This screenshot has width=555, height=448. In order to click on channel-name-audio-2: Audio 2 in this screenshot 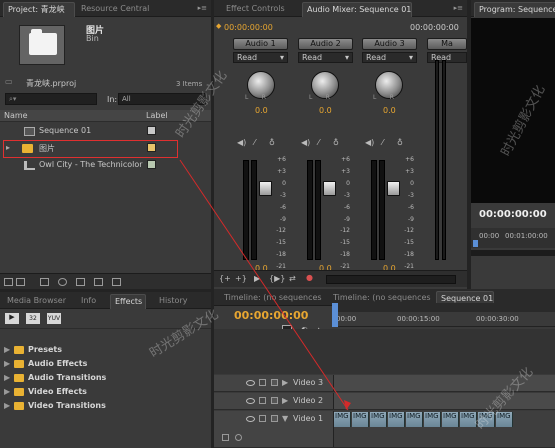, I will do `click(325, 44)`.